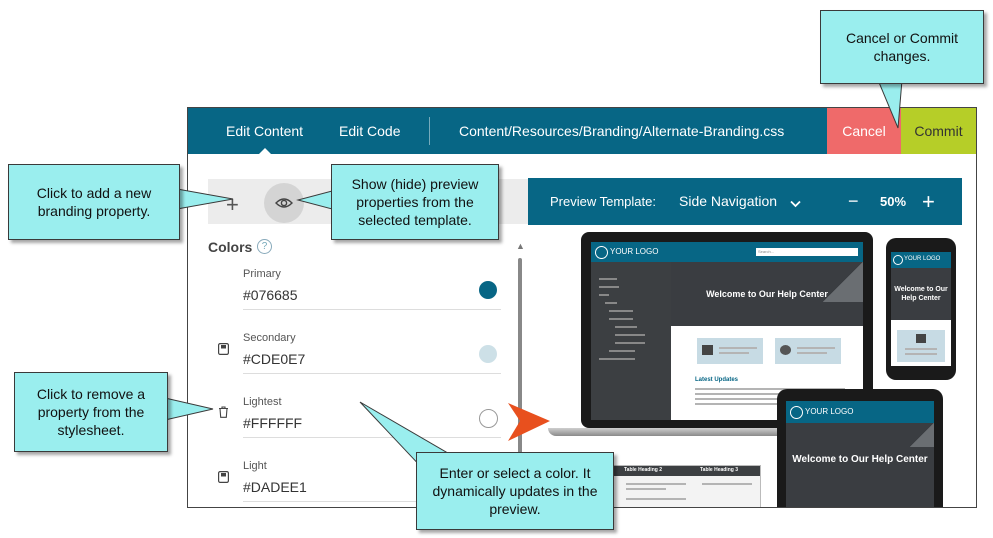 The height and width of the screenshot is (538, 993). What do you see at coordinates (683, 471) in the screenshot?
I see `table-header-row: Table Heading 2 Table Heading 3` at bounding box center [683, 471].